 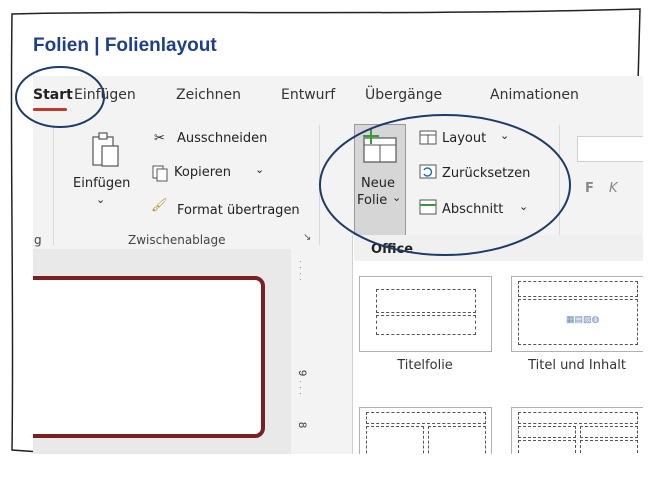 What do you see at coordinates (60, 97) in the screenshot?
I see `annotation-ellipse-start-tab` at bounding box center [60, 97].